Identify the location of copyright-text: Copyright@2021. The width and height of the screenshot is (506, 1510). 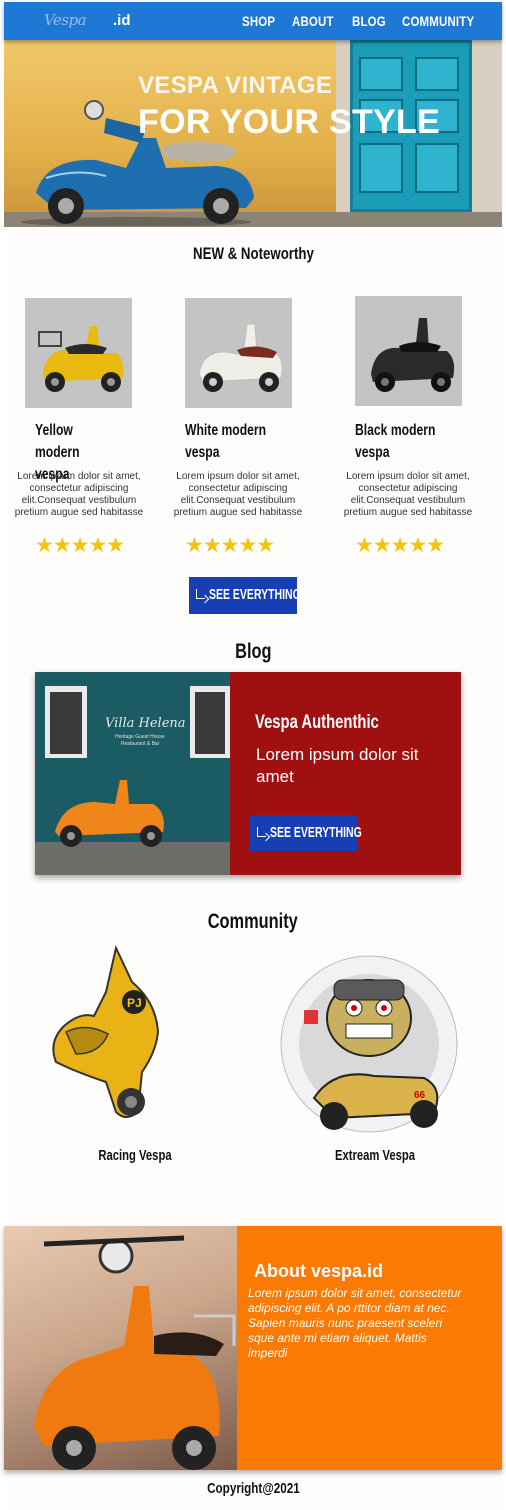
(253, 1488).